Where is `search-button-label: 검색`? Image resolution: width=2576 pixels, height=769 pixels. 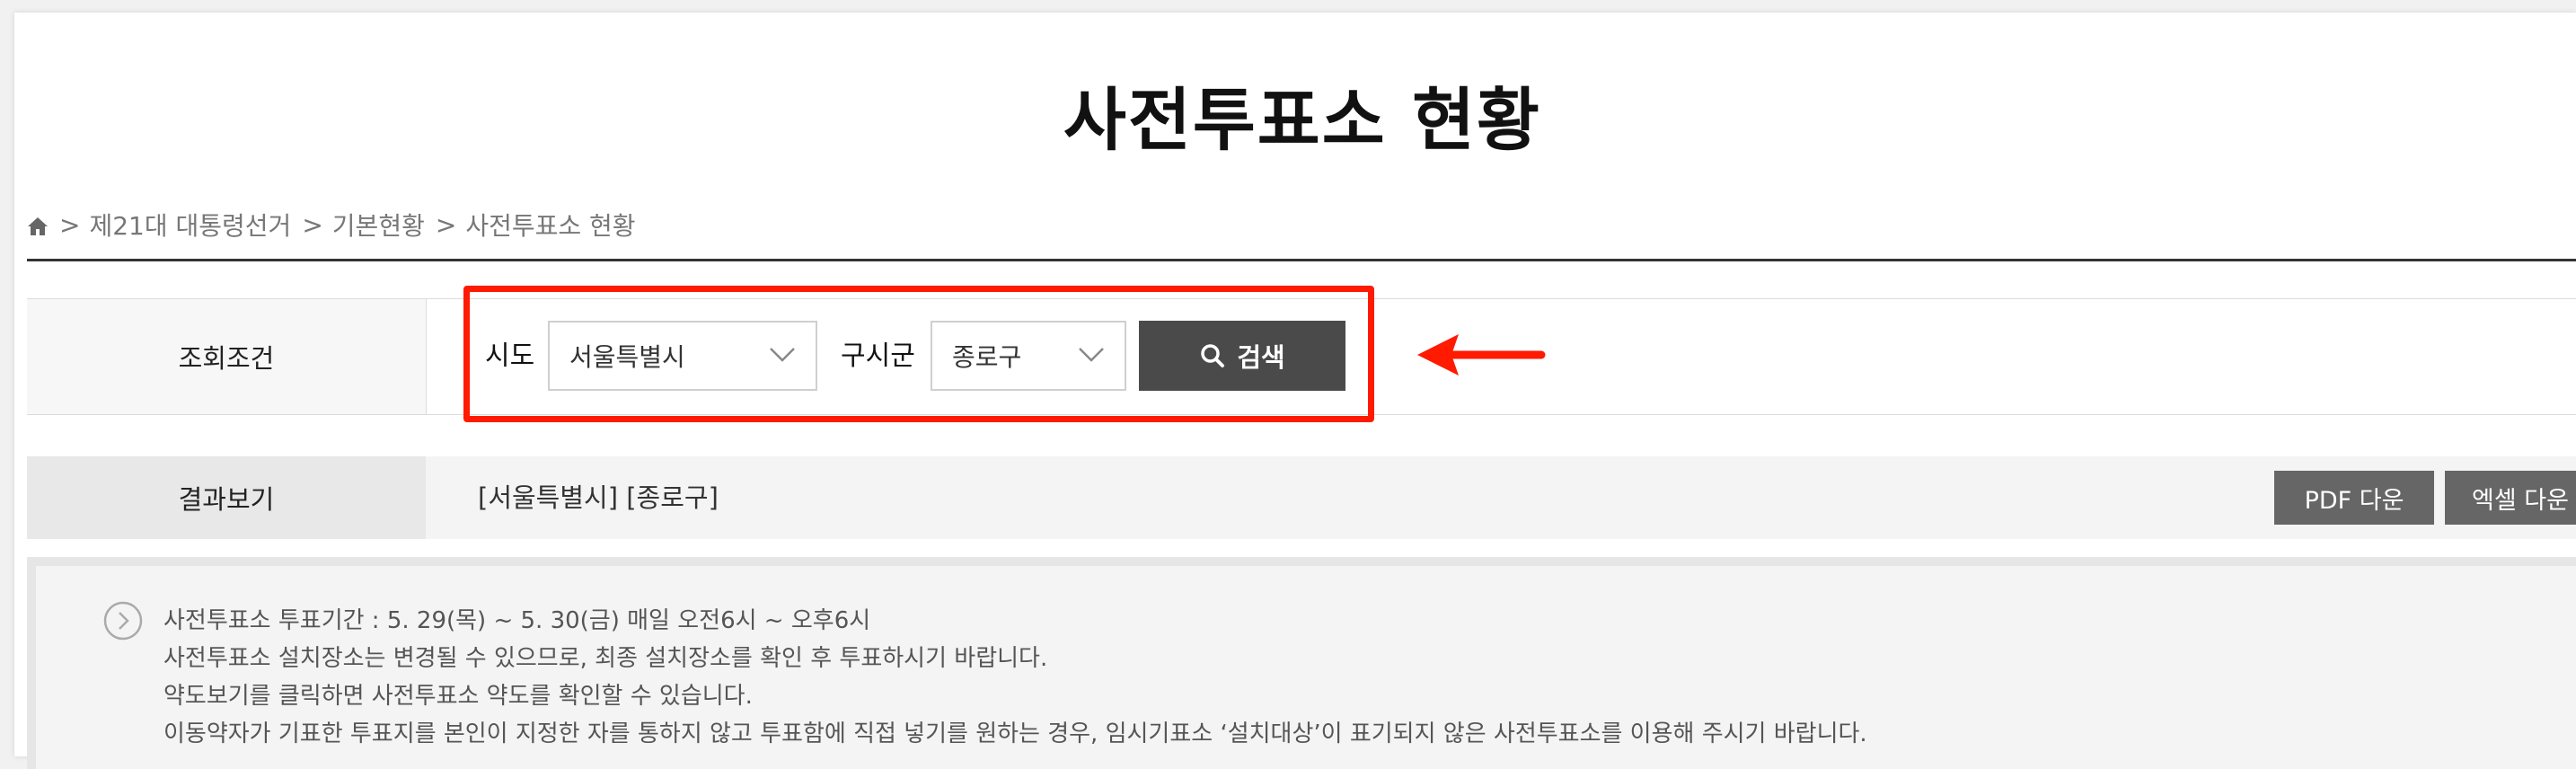 search-button-label: 검색 is located at coordinates (1261, 357).